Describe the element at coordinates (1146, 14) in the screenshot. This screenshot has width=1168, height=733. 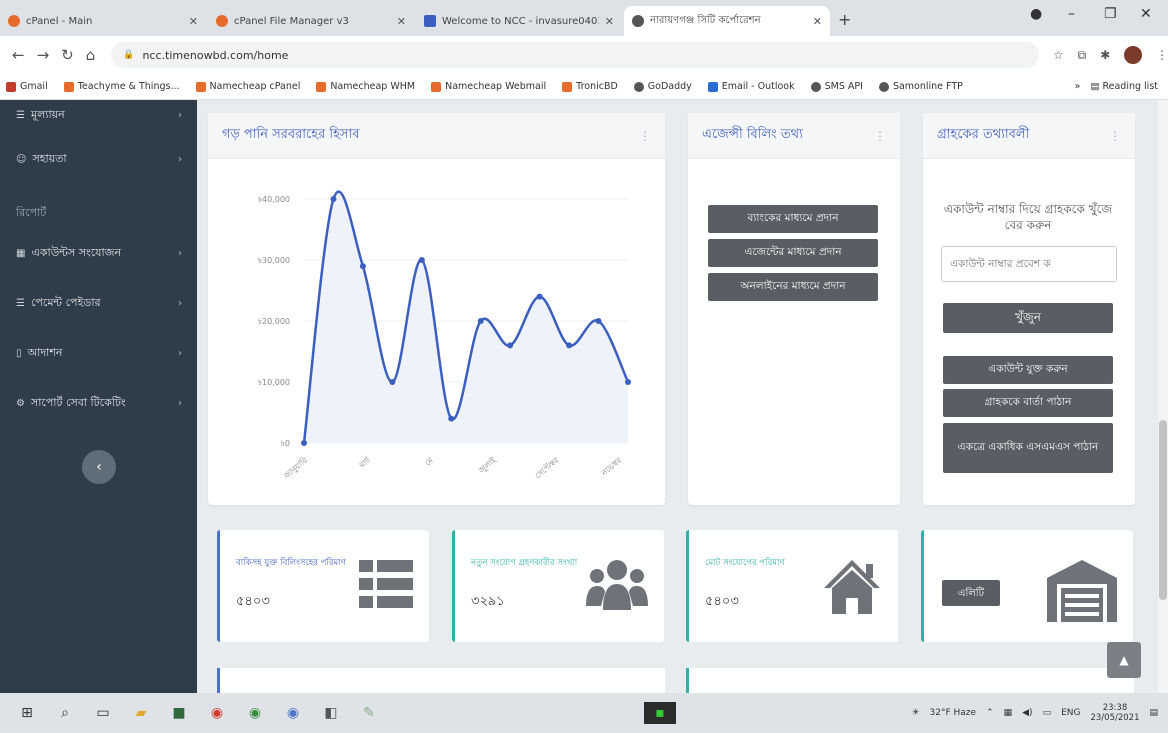
I see `close-window-icon: ✕` at that location.